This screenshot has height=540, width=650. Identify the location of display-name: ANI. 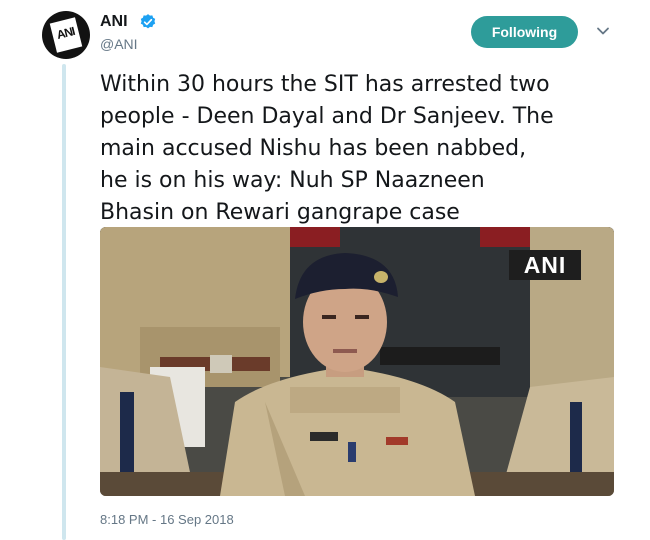
(114, 22).